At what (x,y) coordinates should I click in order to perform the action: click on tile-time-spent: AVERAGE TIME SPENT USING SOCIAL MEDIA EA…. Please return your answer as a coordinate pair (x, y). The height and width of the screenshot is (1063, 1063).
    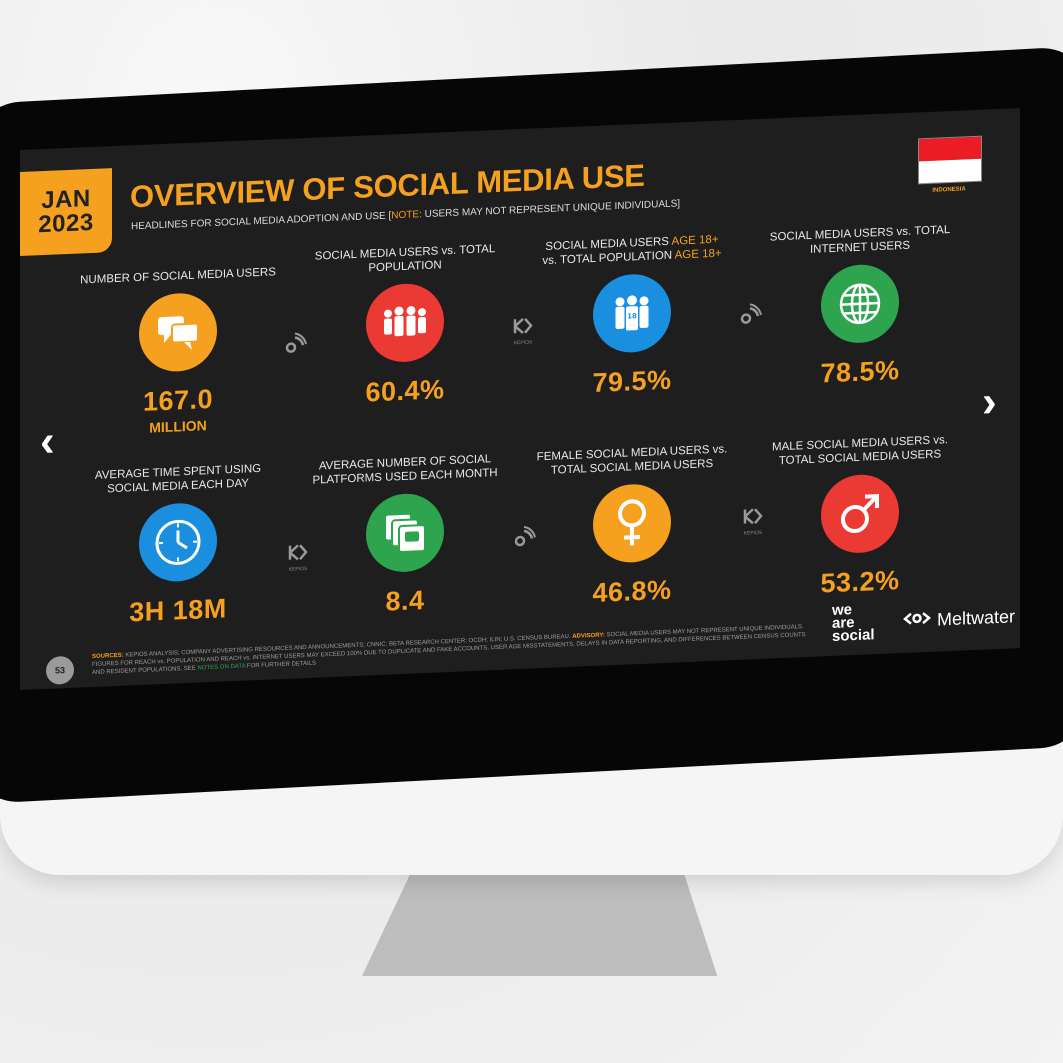
    Looking at the image, I should click on (178, 544).